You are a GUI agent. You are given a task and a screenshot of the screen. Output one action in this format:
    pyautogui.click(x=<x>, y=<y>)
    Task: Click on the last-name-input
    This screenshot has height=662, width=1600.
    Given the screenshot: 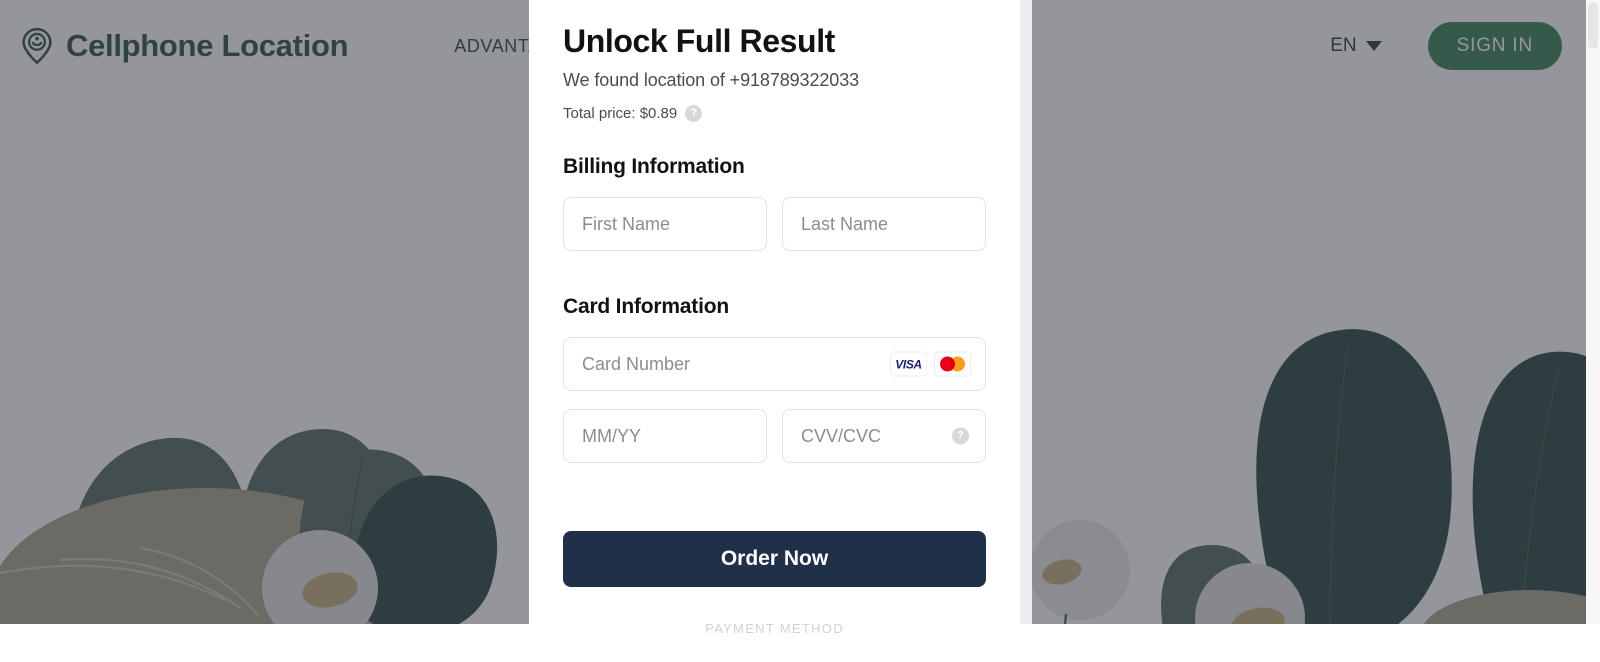 What is the action you would take?
    pyautogui.click(x=884, y=224)
    